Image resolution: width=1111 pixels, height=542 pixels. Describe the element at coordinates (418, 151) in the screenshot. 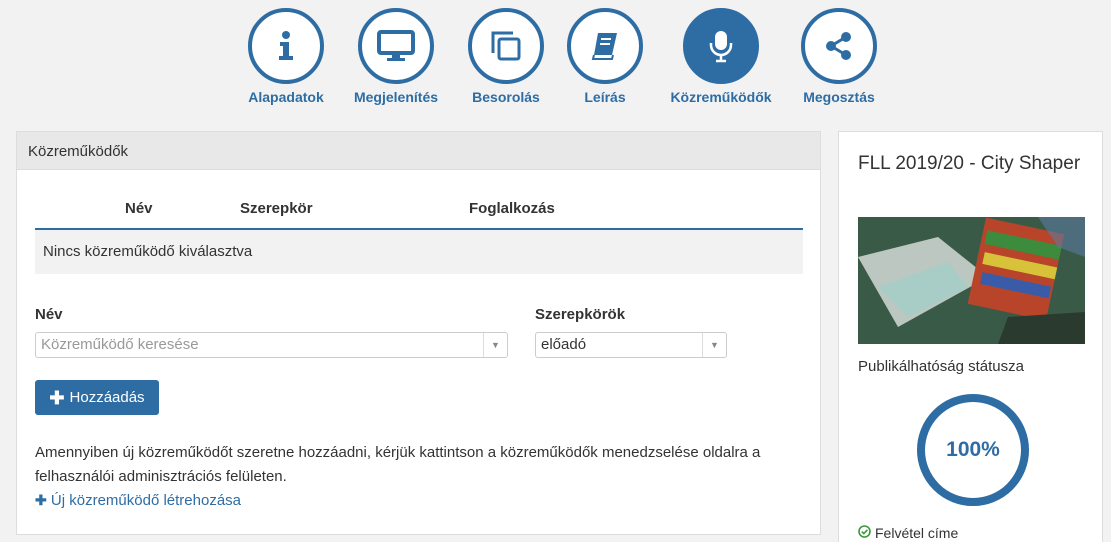

I see `panel-title: Közreműködők` at that location.